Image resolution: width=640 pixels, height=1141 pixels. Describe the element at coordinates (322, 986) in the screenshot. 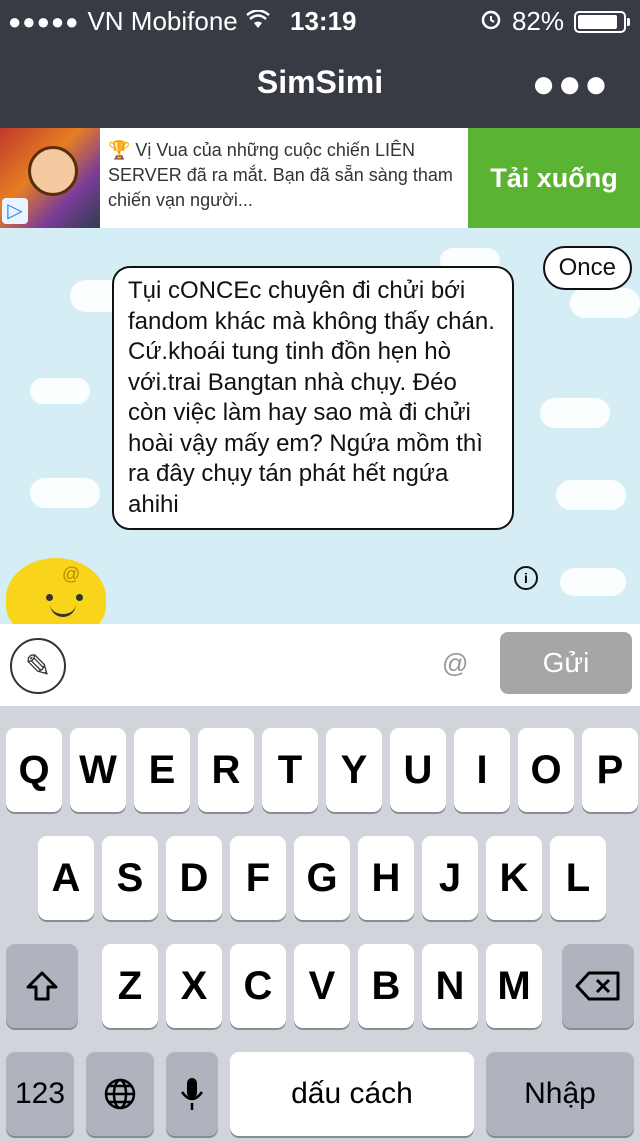

I see `key-v: V` at that location.